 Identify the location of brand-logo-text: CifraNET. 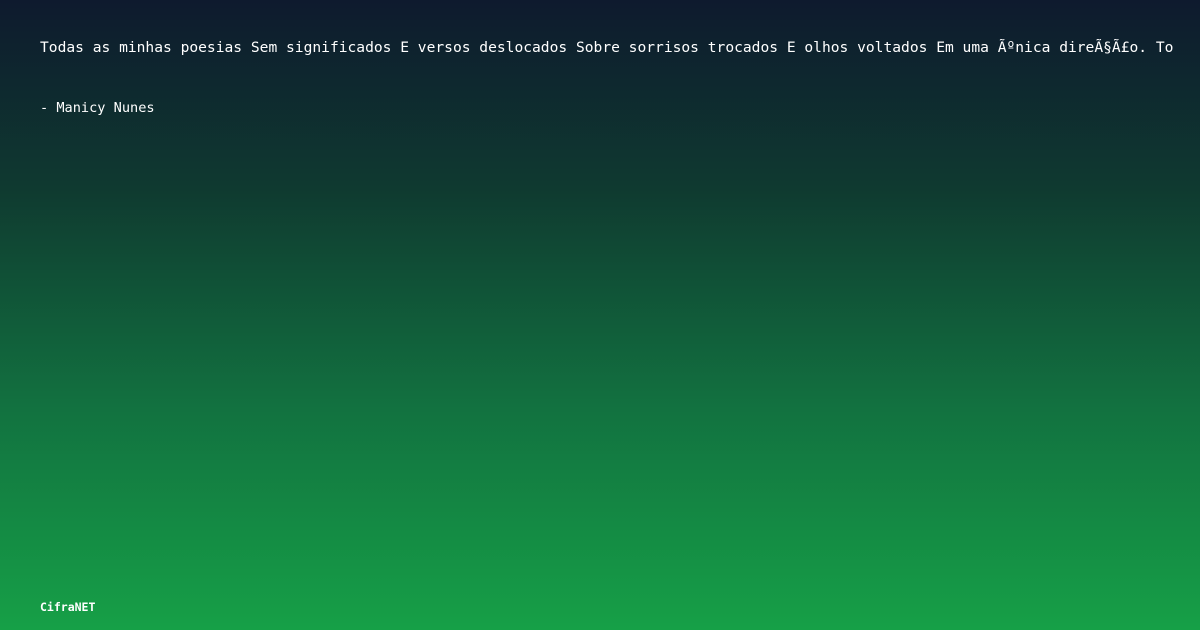
(68, 607).